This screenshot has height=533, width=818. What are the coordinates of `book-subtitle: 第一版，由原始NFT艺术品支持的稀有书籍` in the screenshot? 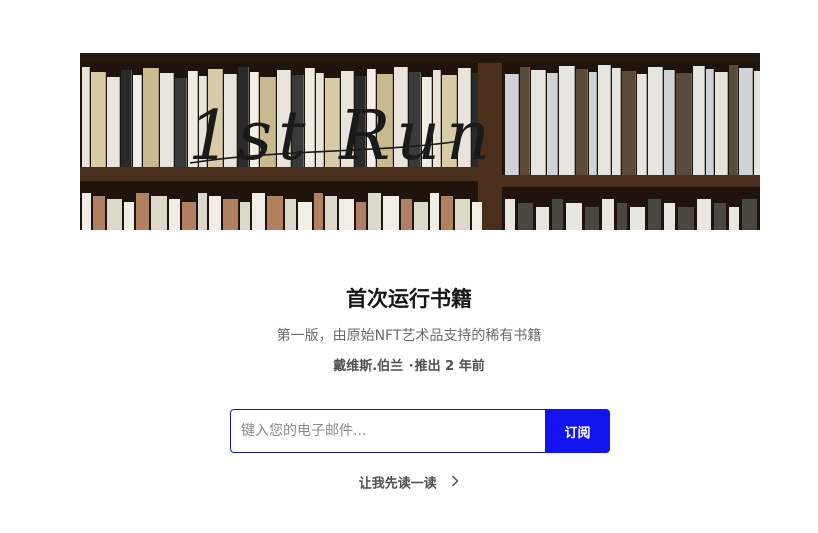 It's located at (409, 336).